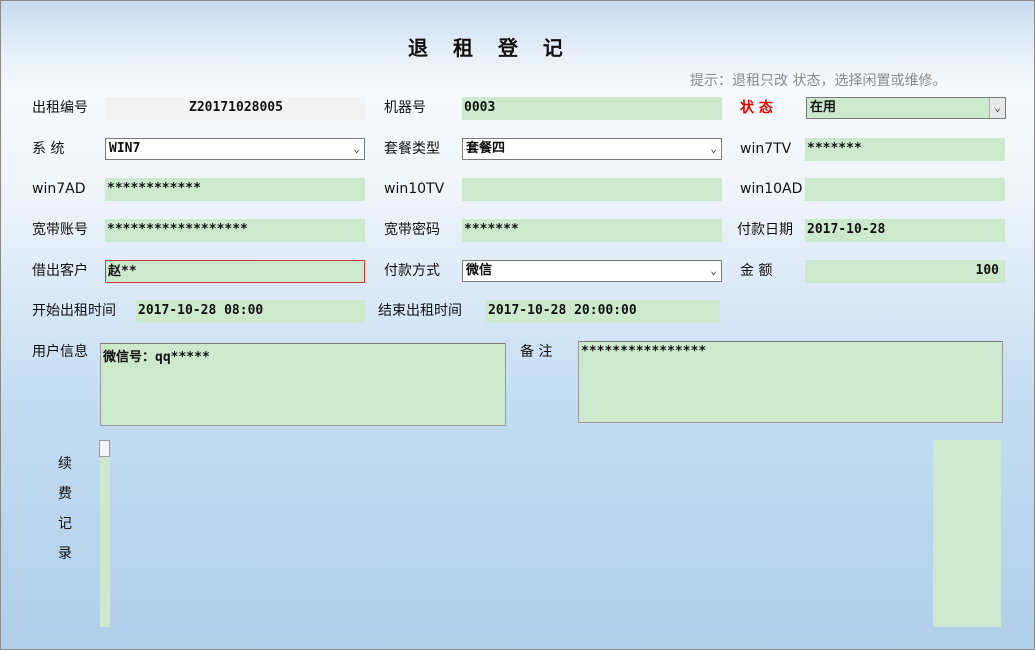  I want to click on win10tv-field, so click(592, 189).